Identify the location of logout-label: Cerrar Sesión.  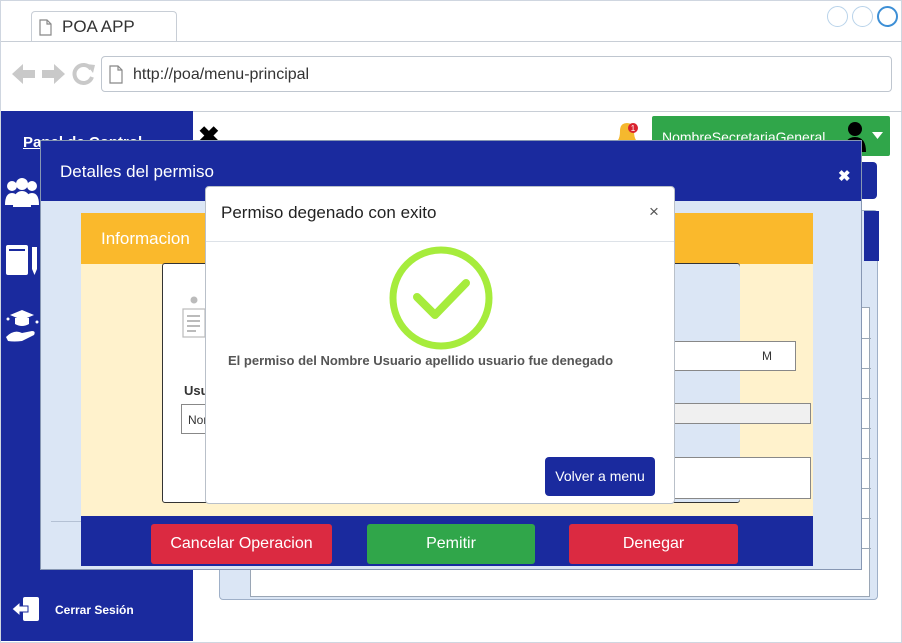
(94, 610).